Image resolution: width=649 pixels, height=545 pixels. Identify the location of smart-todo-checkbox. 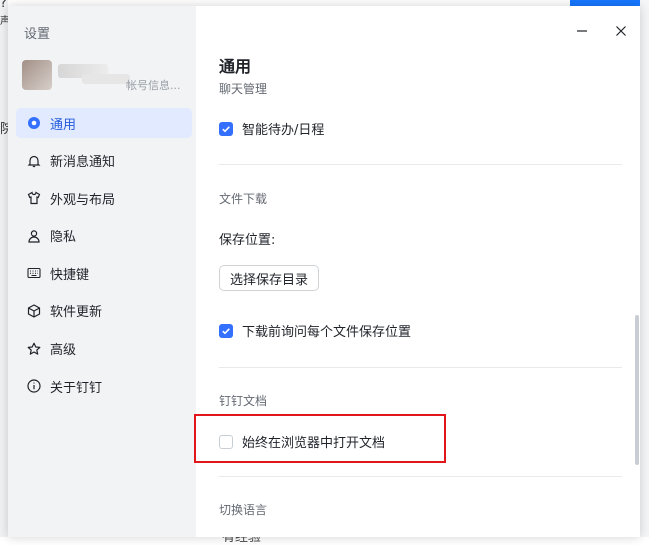
(226, 128).